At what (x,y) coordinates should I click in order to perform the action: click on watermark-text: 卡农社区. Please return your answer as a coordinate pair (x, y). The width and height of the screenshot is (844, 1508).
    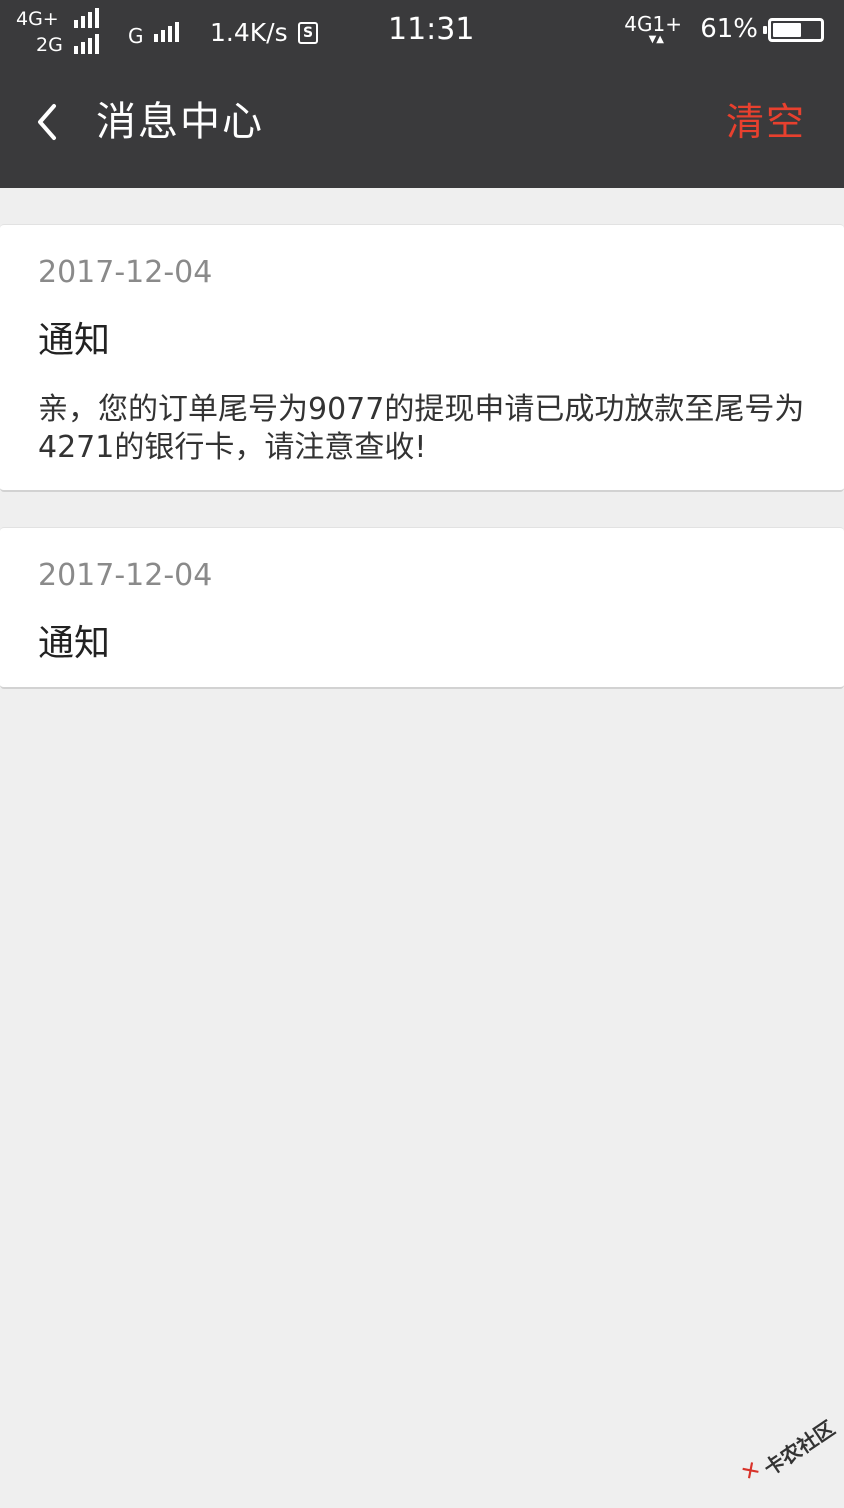
    Looking at the image, I should click on (799, 1448).